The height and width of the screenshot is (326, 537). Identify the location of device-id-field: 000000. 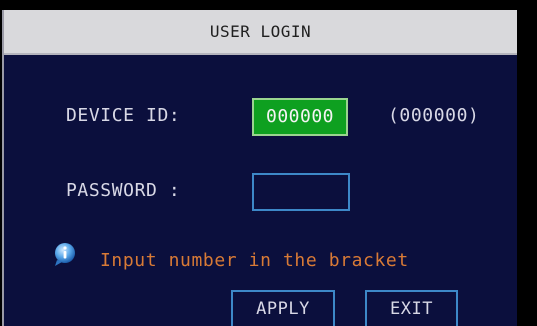
(300, 117).